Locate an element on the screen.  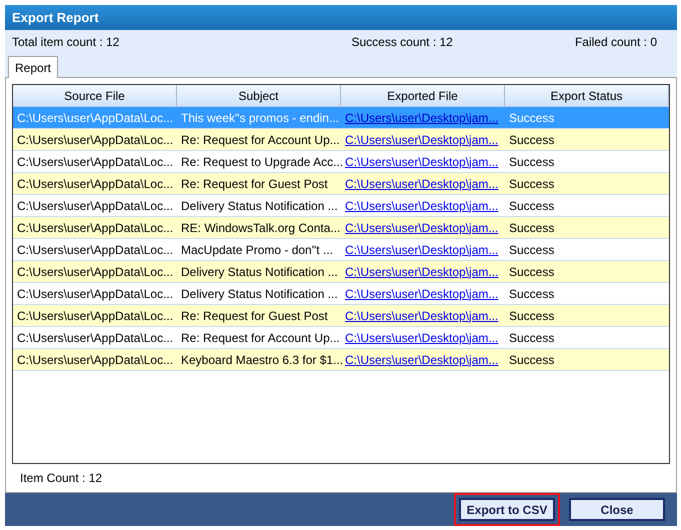
column-header: Subject is located at coordinates (259, 95).